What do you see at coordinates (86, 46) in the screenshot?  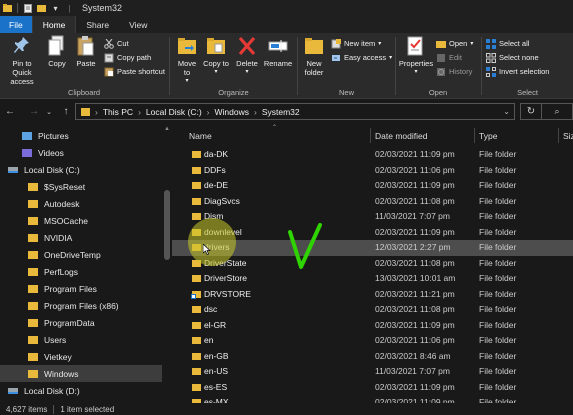 I see `paste-icon` at bounding box center [86, 46].